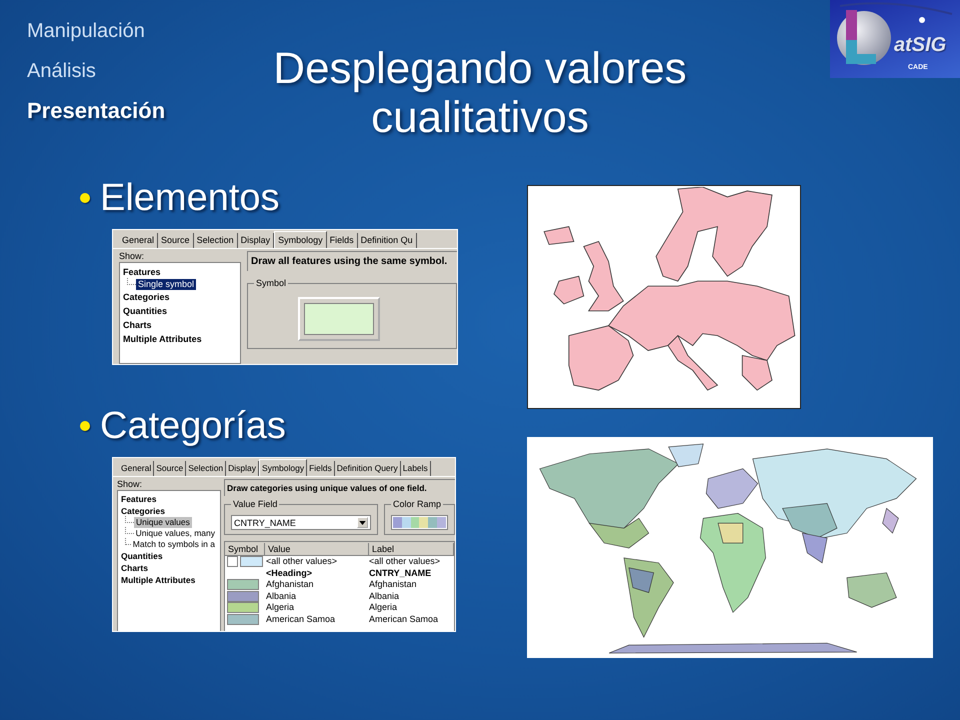 The width and height of the screenshot is (960, 720). What do you see at coordinates (352, 261) in the screenshot?
I see `description-text: Draw all features using the same symbol.` at bounding box center [352, 261].